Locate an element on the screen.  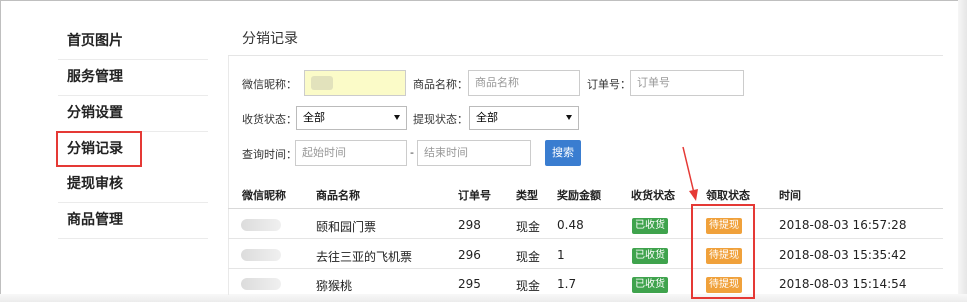
product-input: 商品名称 is located at coordinates (524, 83).